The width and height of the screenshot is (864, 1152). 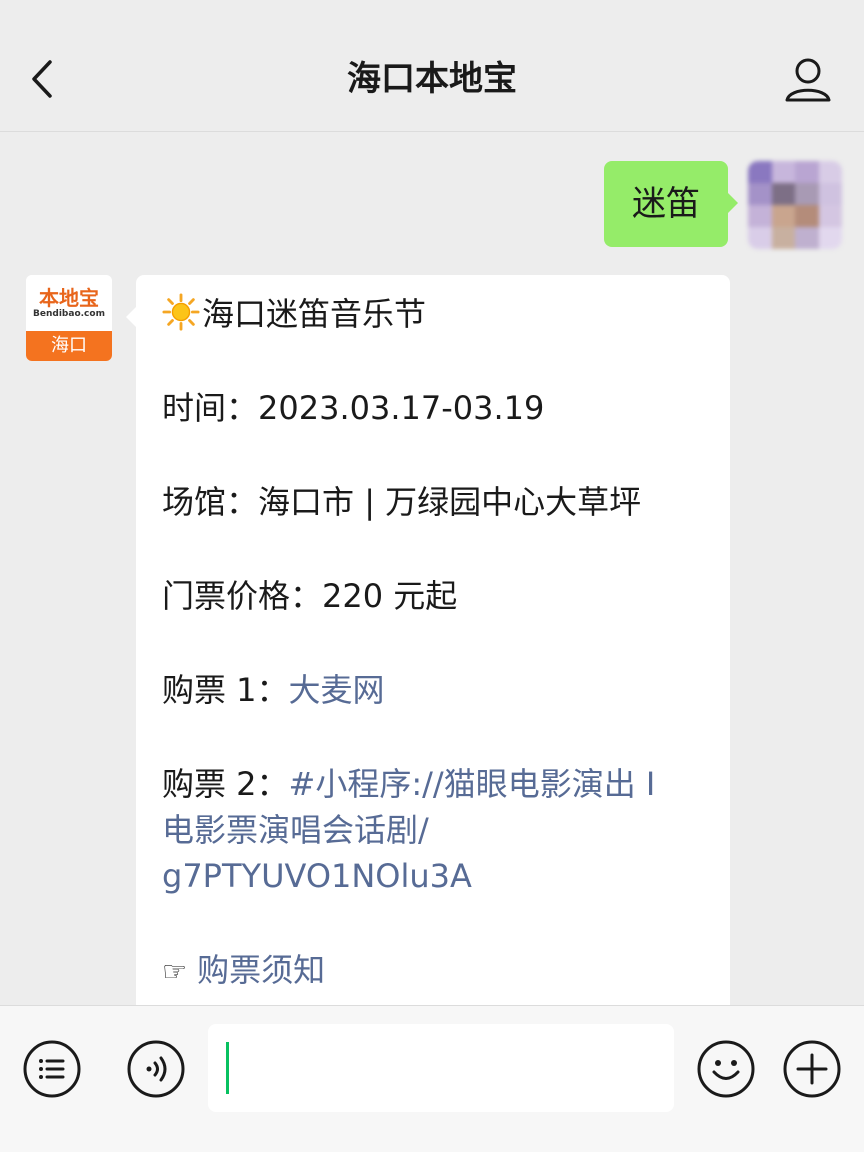 I want to click on emoji-button, so click(x=726, y=1069).